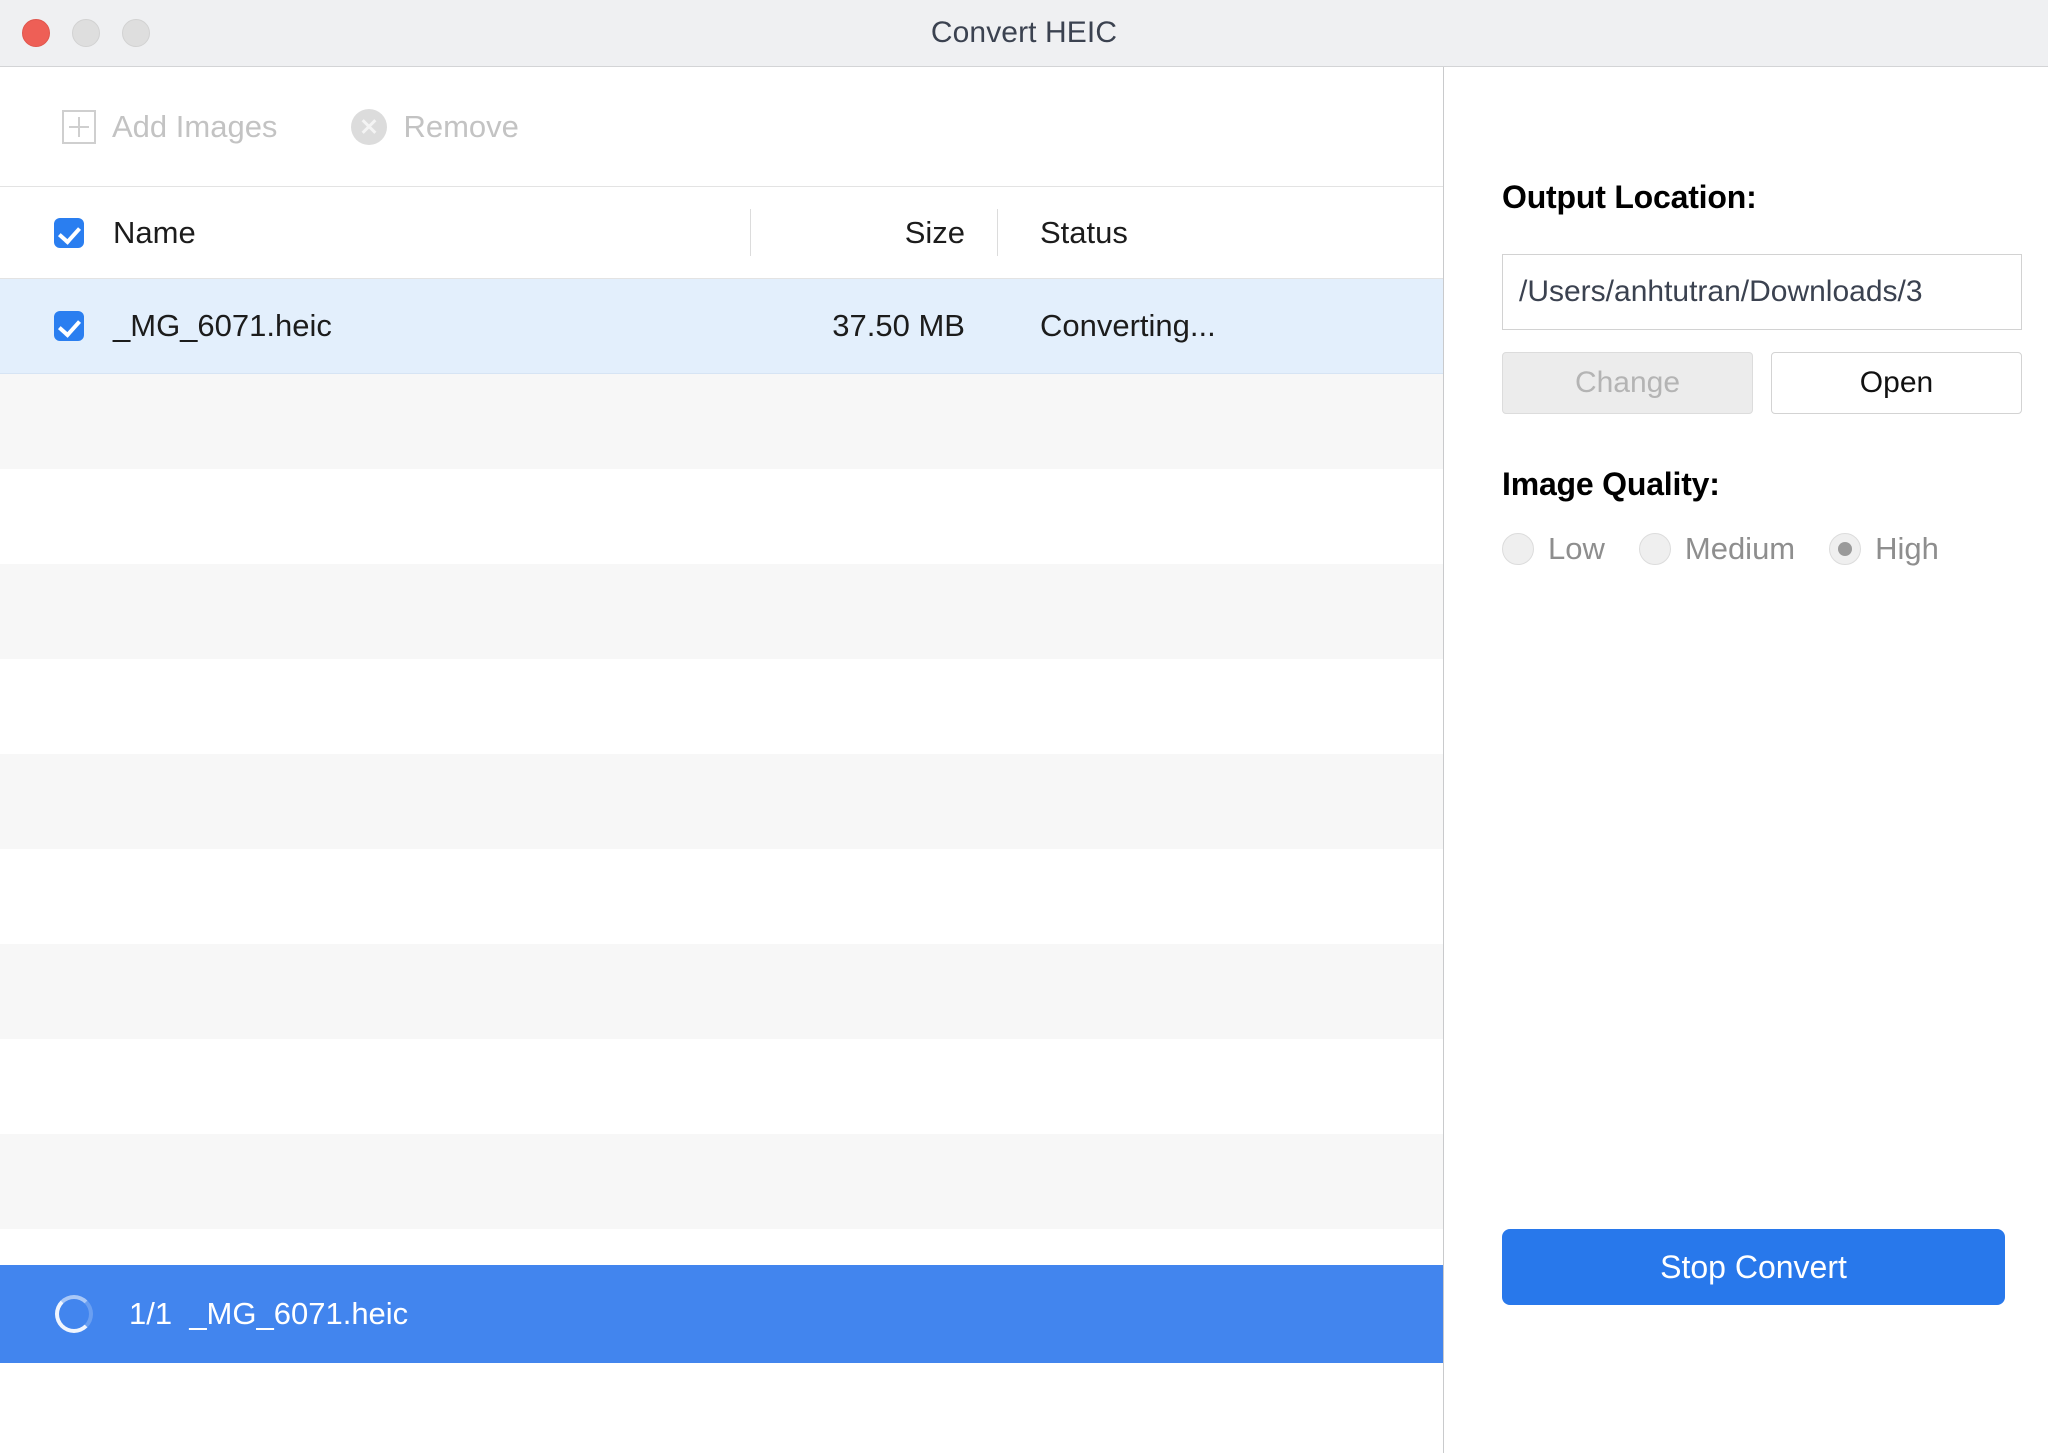 This screenshot has height=1453, width=2048. Describe the element at coordinates (154, 233) in the screenshot. I see `column-header-name: Name` at that location.